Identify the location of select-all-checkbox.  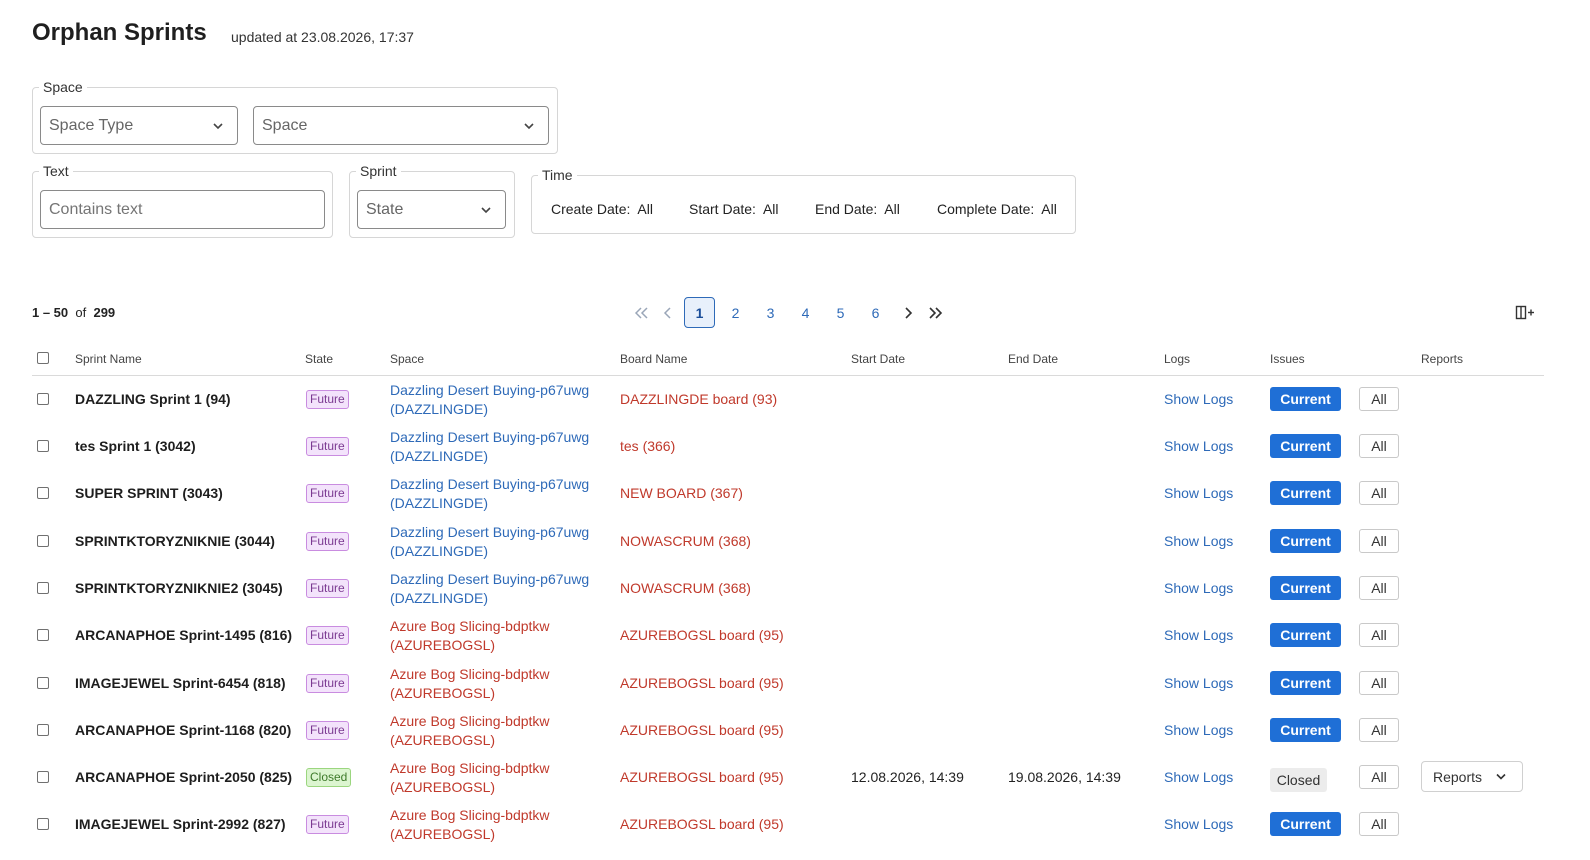
(43, 358).